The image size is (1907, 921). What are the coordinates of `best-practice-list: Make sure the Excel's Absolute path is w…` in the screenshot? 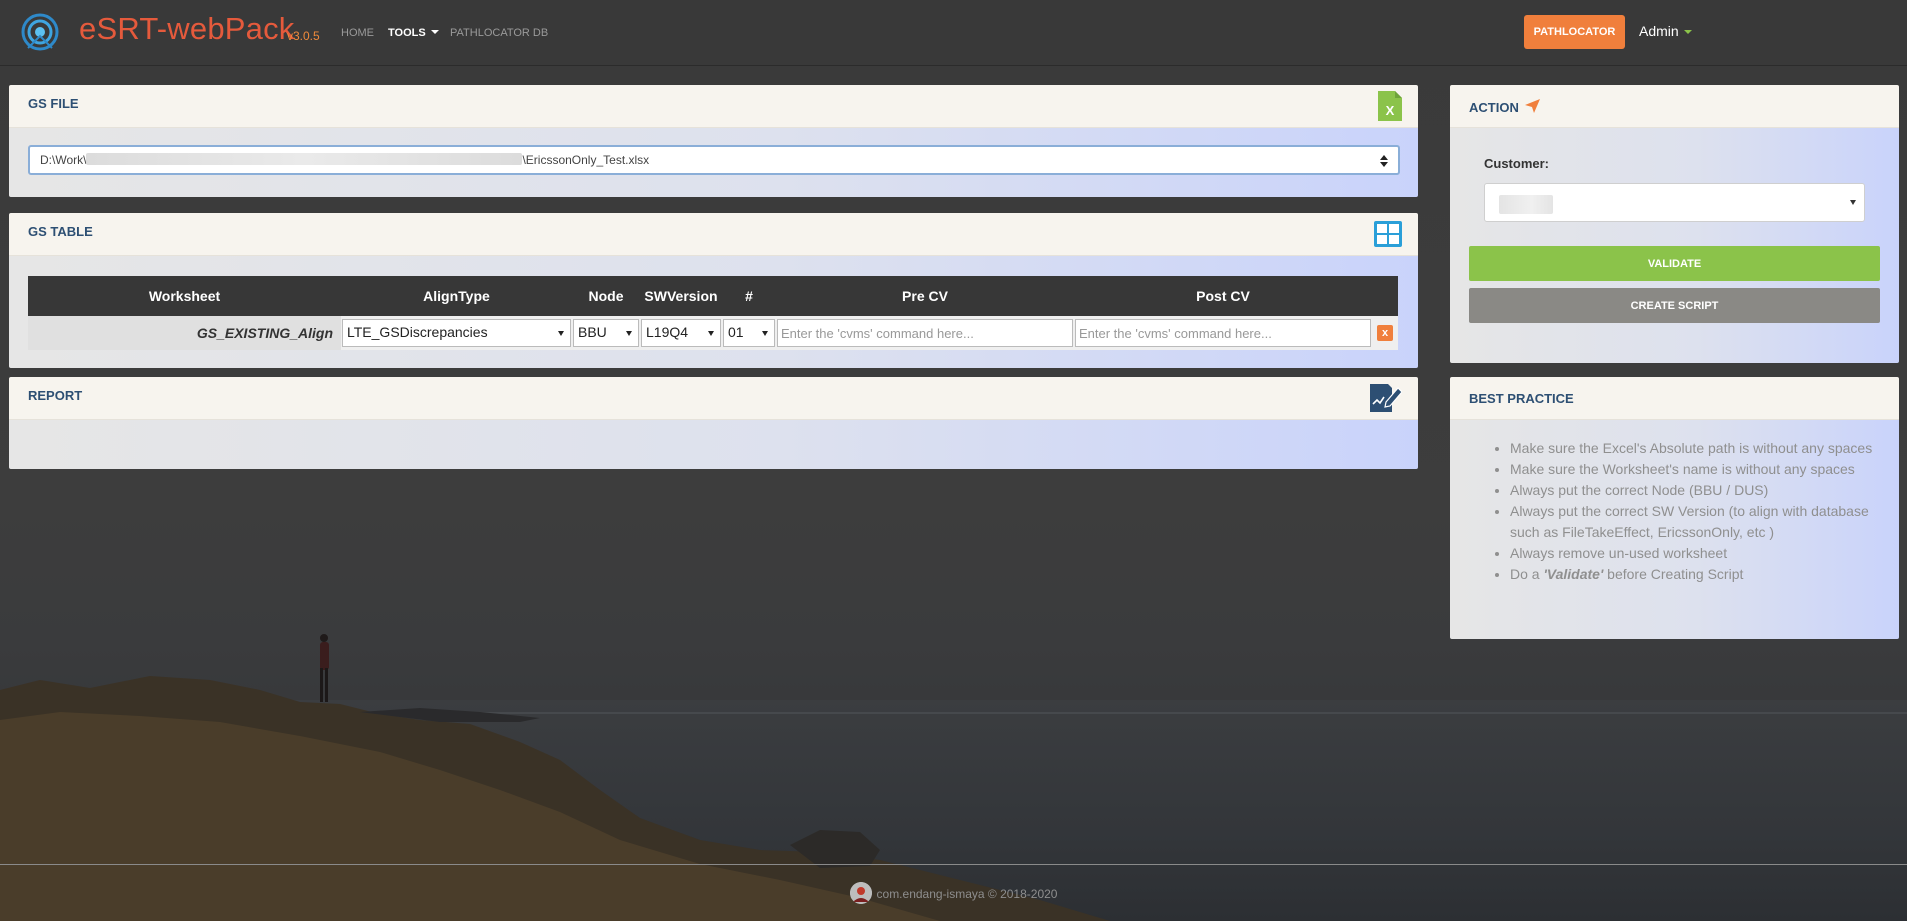 It's located at (1702, 511).